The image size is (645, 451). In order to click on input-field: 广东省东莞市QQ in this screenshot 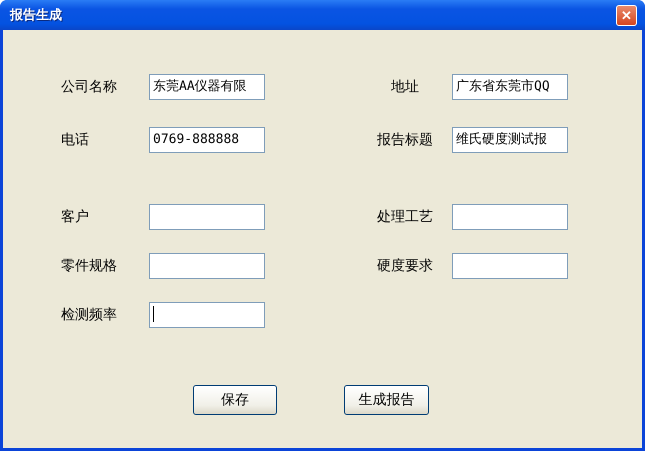, I will do `click(510, 87)`.